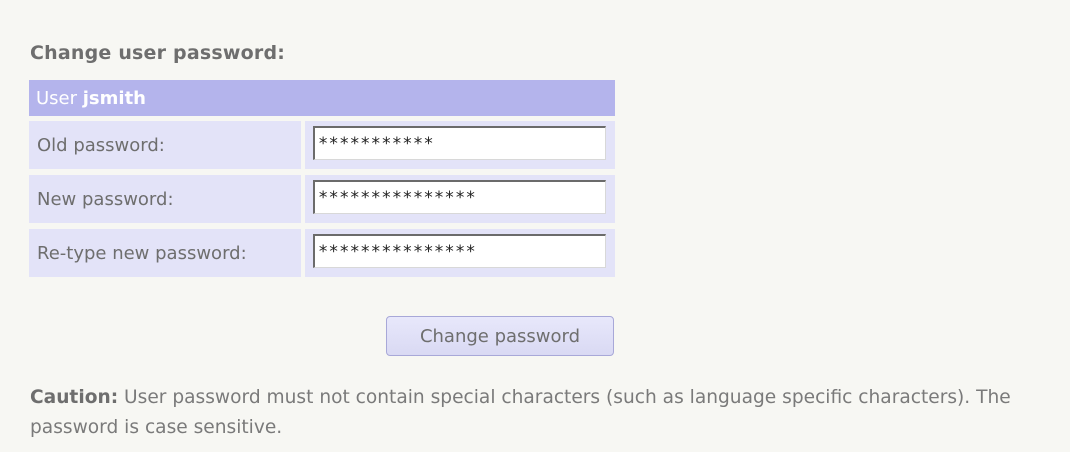 The image size is (1070, 452). Describe the element at coordinates (165, 199) in the screenshot. I see `new-password-label: New password:` at that location.